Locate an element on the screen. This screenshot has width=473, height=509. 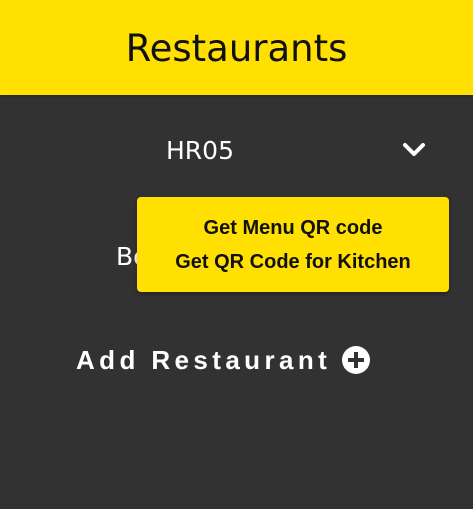
menu-item-get-menu-qr: Get Menu QR code is located at coordinates (293, 228).